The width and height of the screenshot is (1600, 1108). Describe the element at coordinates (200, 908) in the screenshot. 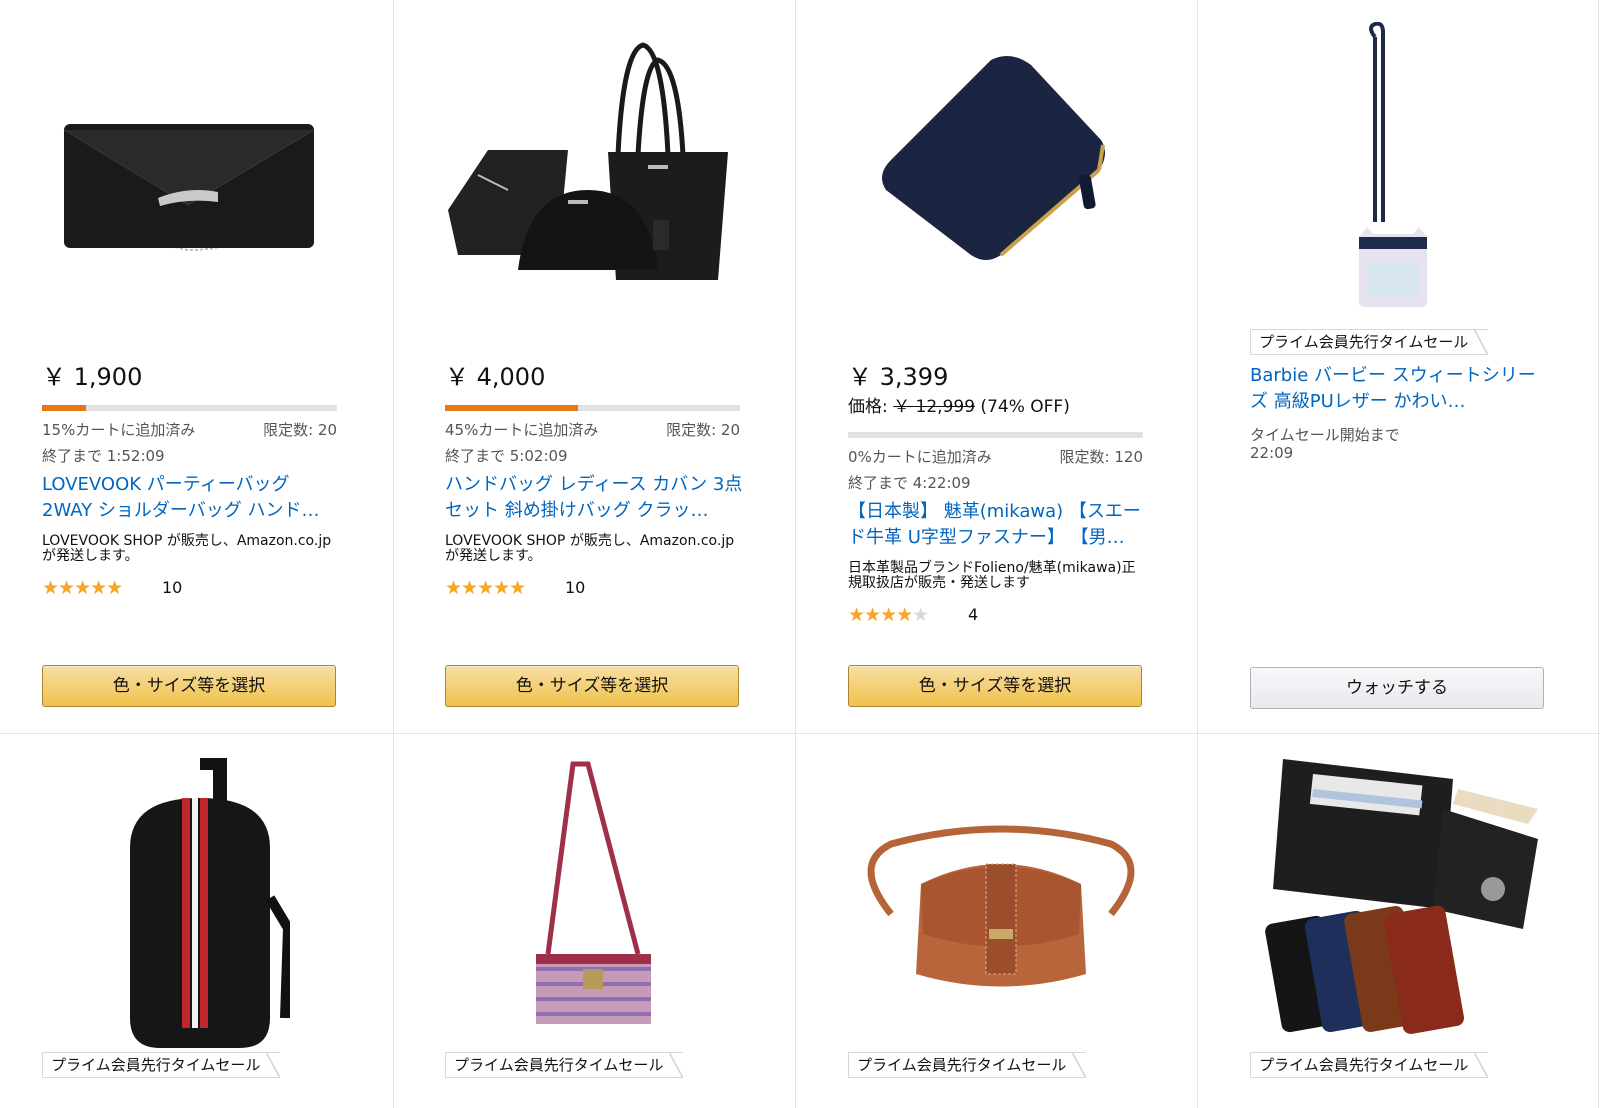

I see `product-image-sling-bag` at that location.